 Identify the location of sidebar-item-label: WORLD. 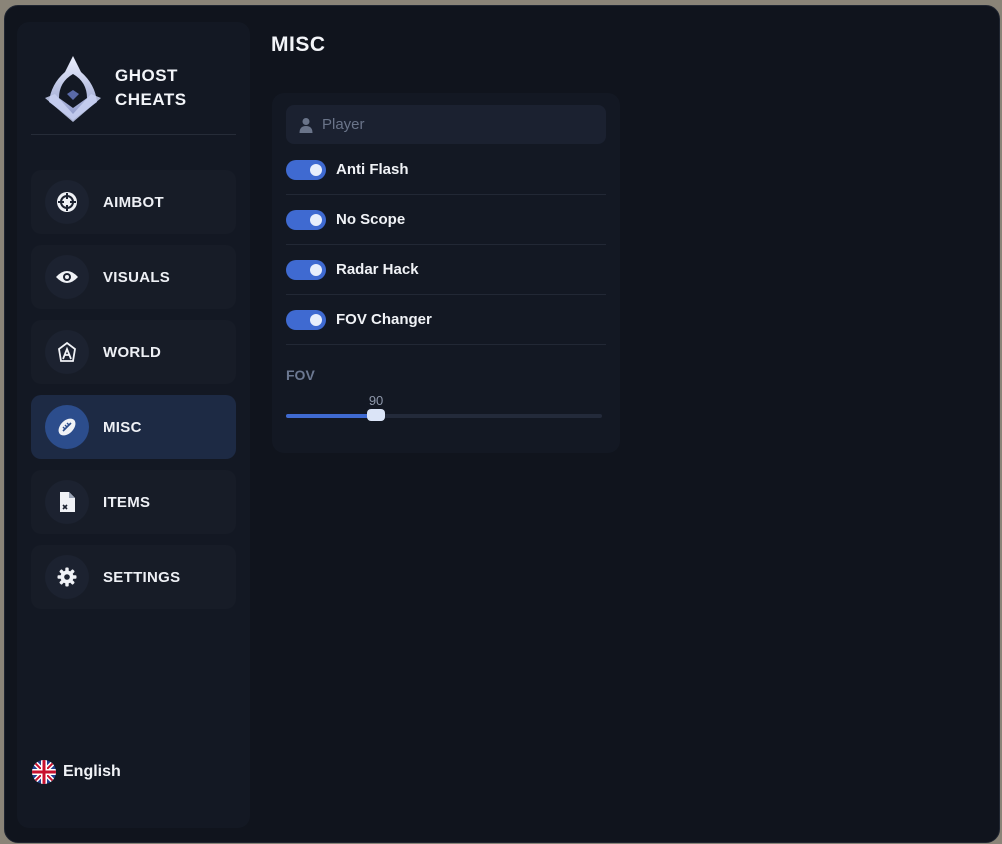
(132, 352).